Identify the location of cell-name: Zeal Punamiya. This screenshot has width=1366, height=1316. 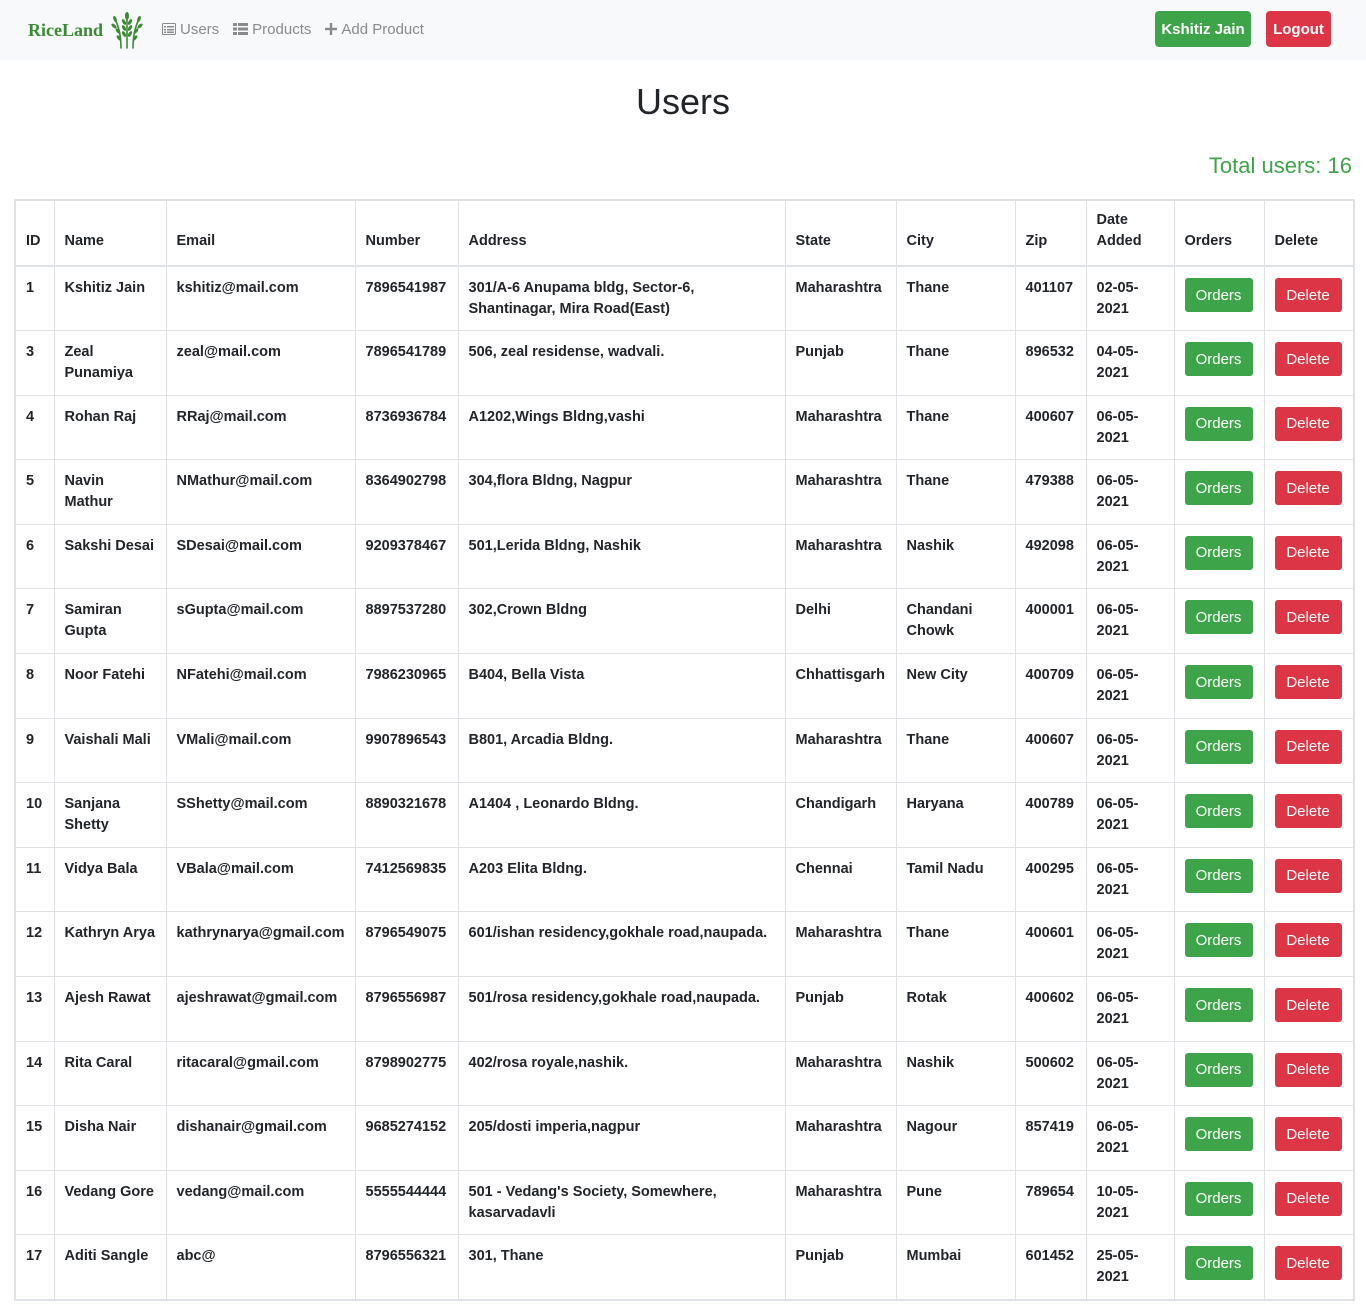
(110, 363).